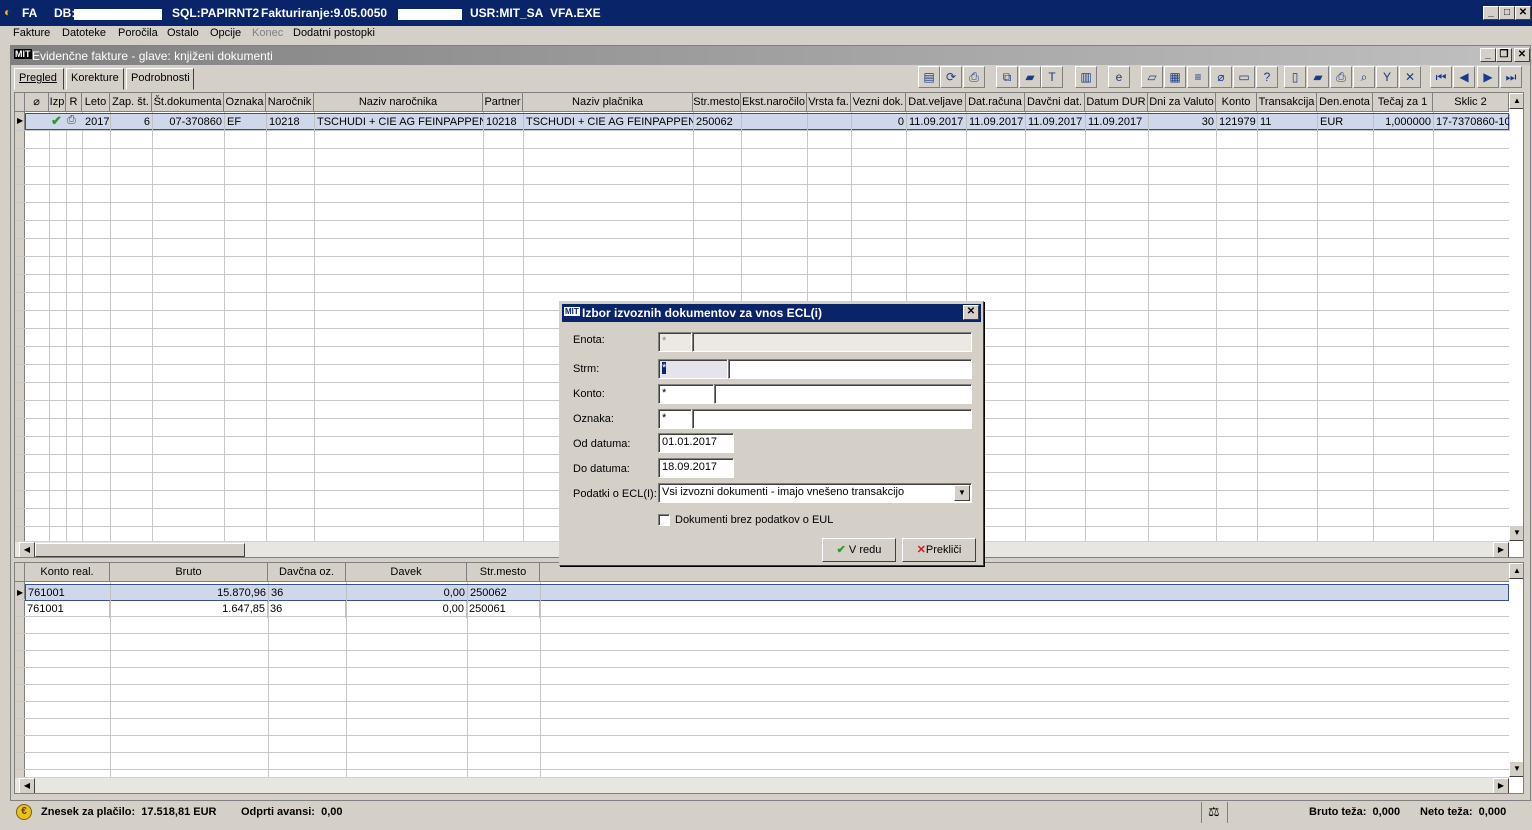  Describe the element at coordinates (664, 520) in the screenshot. I see `brez-eul-checkbox` at that location.